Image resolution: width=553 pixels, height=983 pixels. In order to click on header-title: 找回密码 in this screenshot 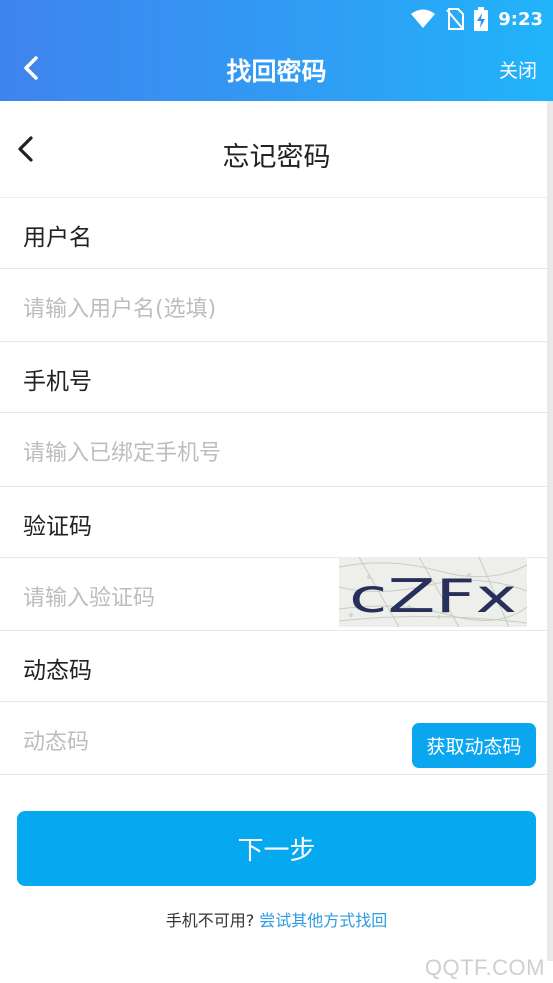, I will do `click(276, 71)`.